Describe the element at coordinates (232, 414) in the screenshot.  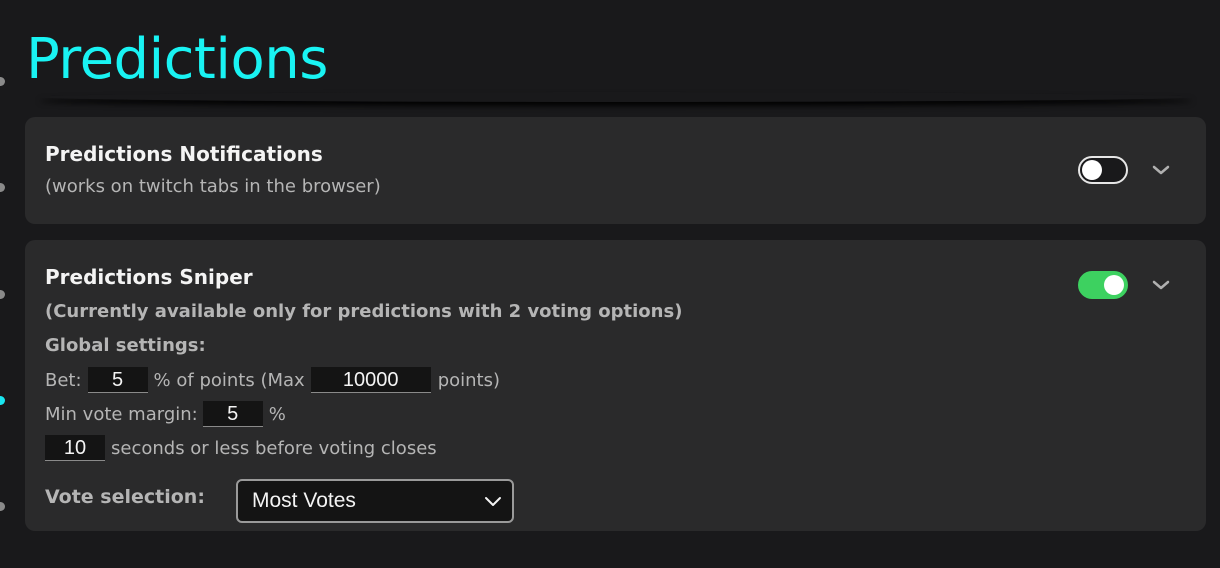
I see `min-vote-margin-input: 5` at that location.